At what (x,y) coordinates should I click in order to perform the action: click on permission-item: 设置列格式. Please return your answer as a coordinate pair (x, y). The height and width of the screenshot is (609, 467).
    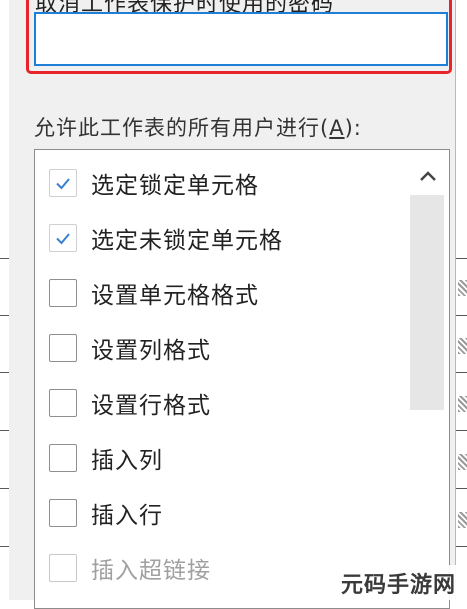
    Looking at the image, I should click on (220, 348).